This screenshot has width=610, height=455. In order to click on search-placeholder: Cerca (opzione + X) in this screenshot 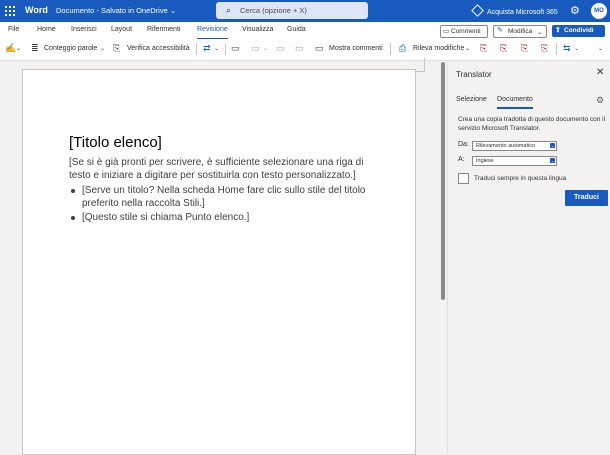, I will do `click(273, 10)`.